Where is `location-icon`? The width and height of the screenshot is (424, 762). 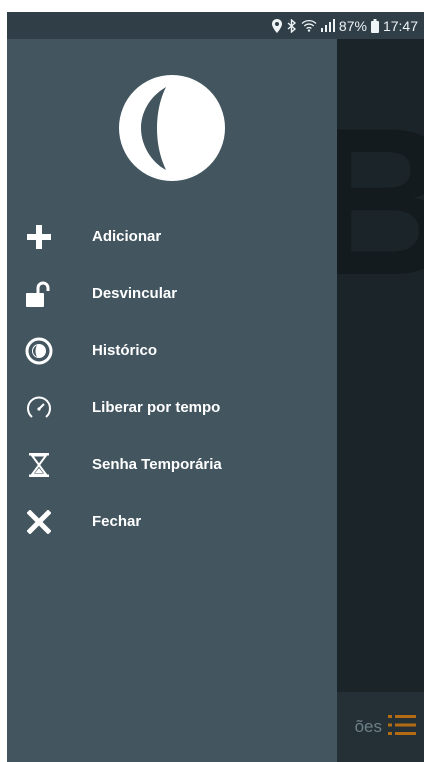
location-icon is located at coordinates (277, 25).